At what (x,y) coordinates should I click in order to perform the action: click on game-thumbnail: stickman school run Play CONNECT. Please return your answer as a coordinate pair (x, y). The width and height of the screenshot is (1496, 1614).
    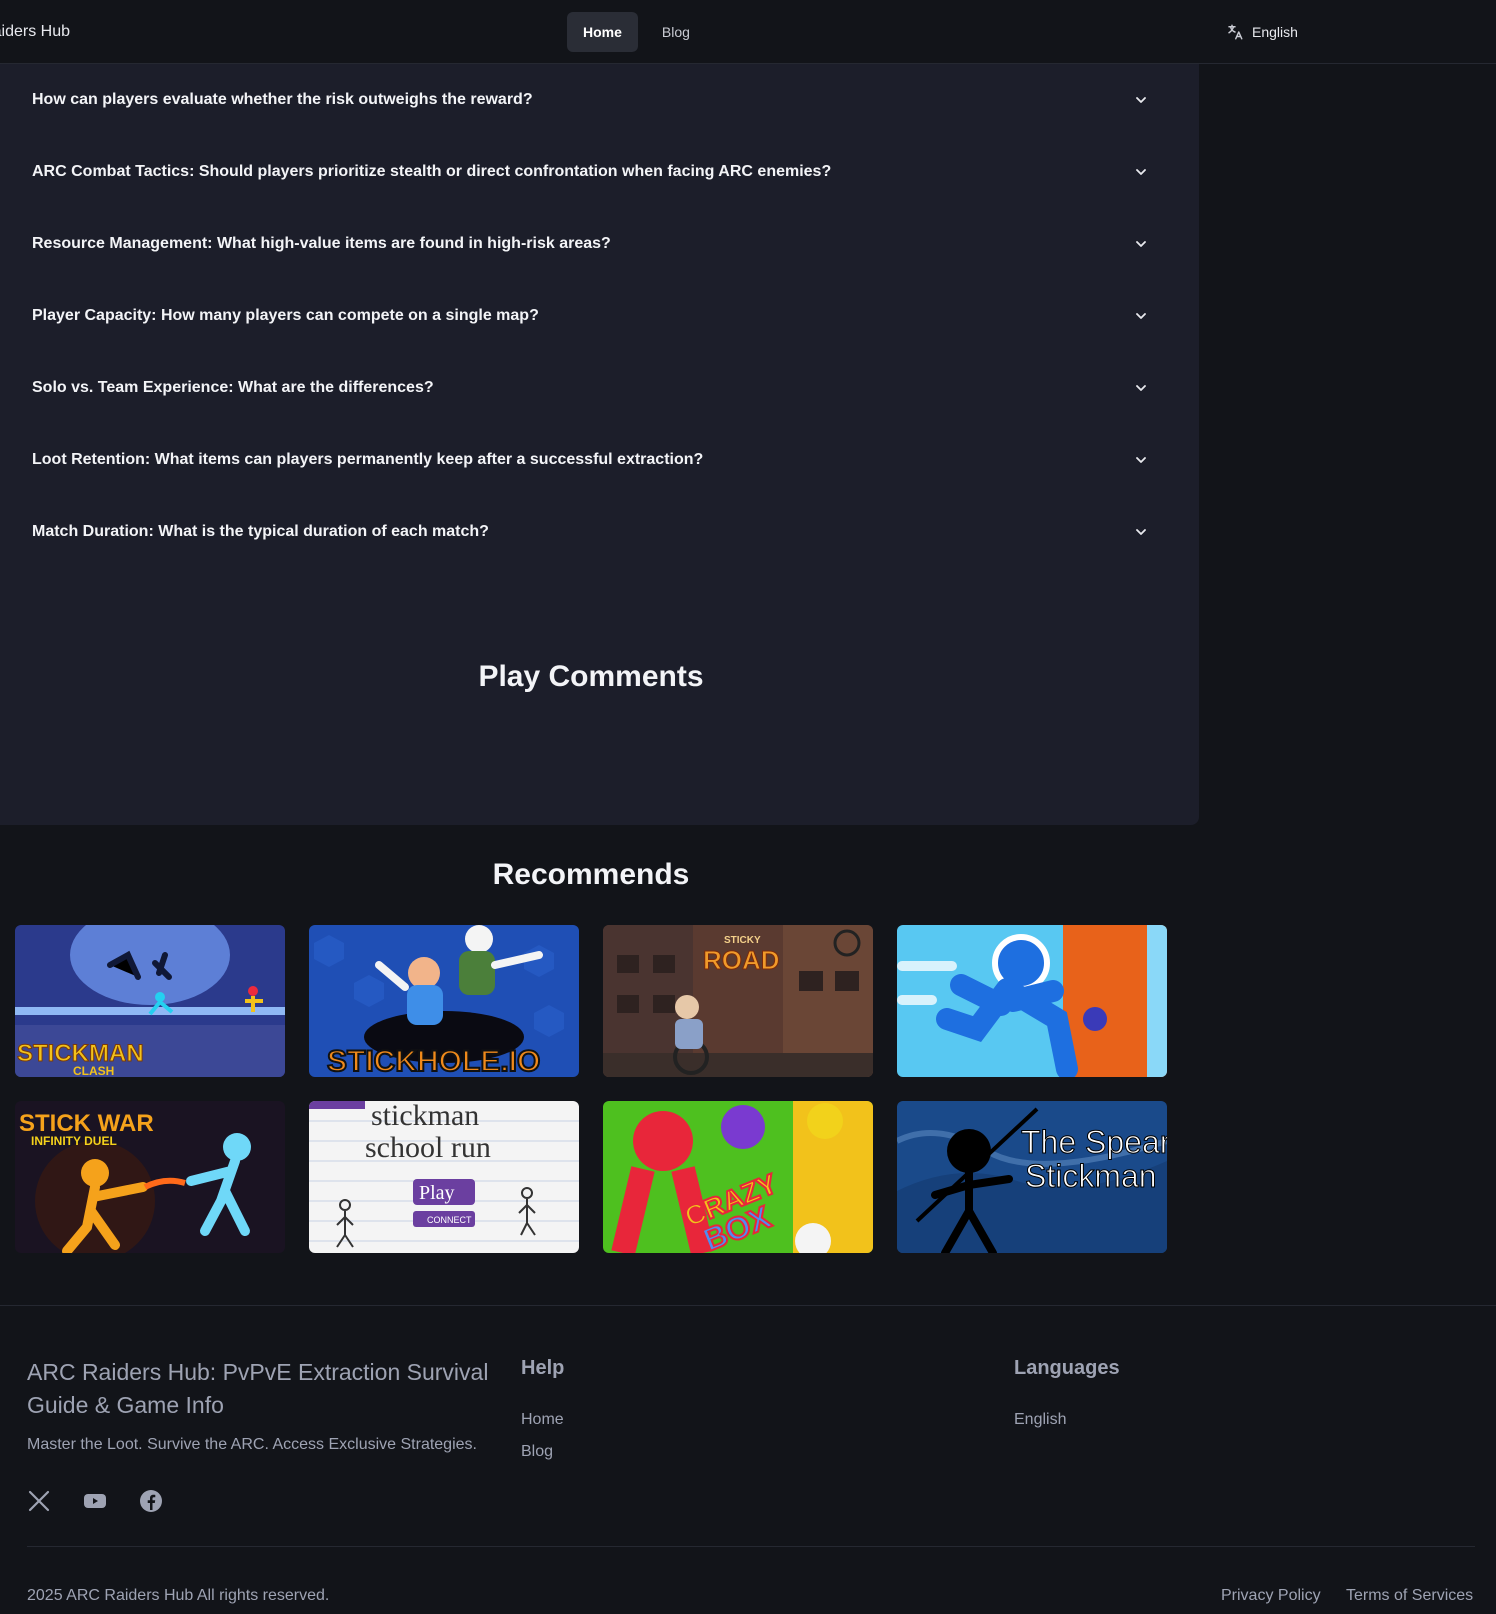
    Looking at the image, I should click on (444, 1177).